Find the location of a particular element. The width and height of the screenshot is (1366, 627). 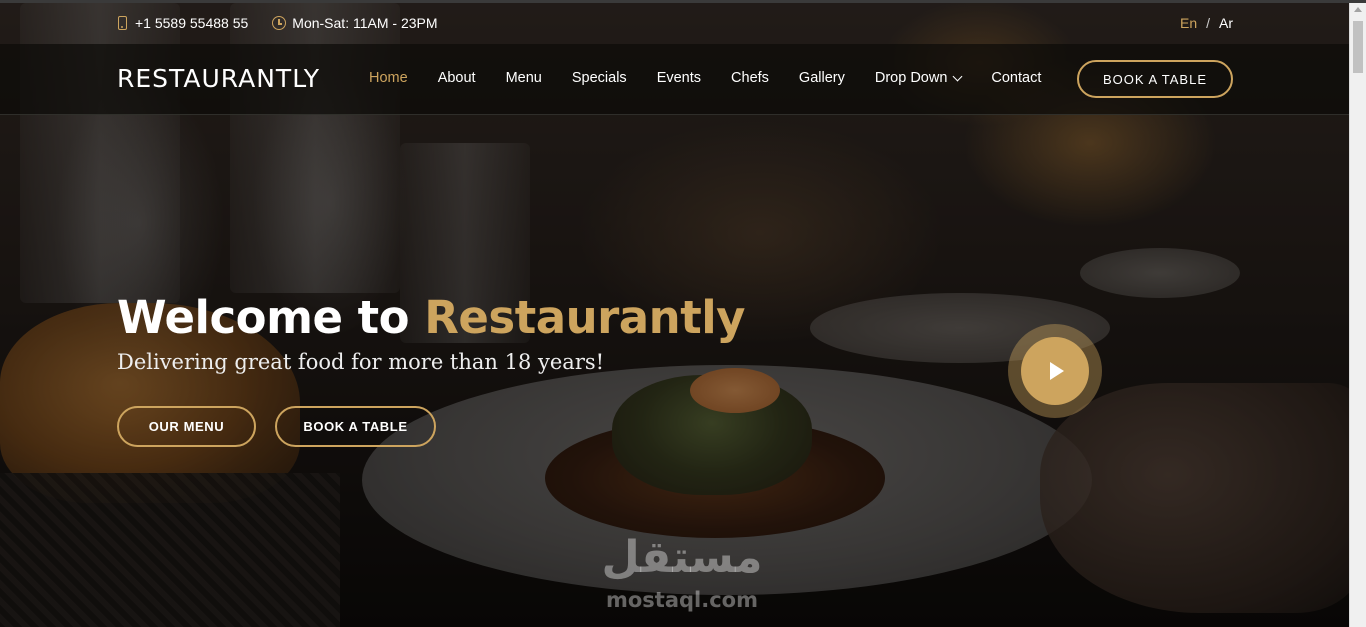

topbar-contact: +1 5589 55488 55 Mon-Sat: 11AM - 23PM is located at coordinates (290, 23).